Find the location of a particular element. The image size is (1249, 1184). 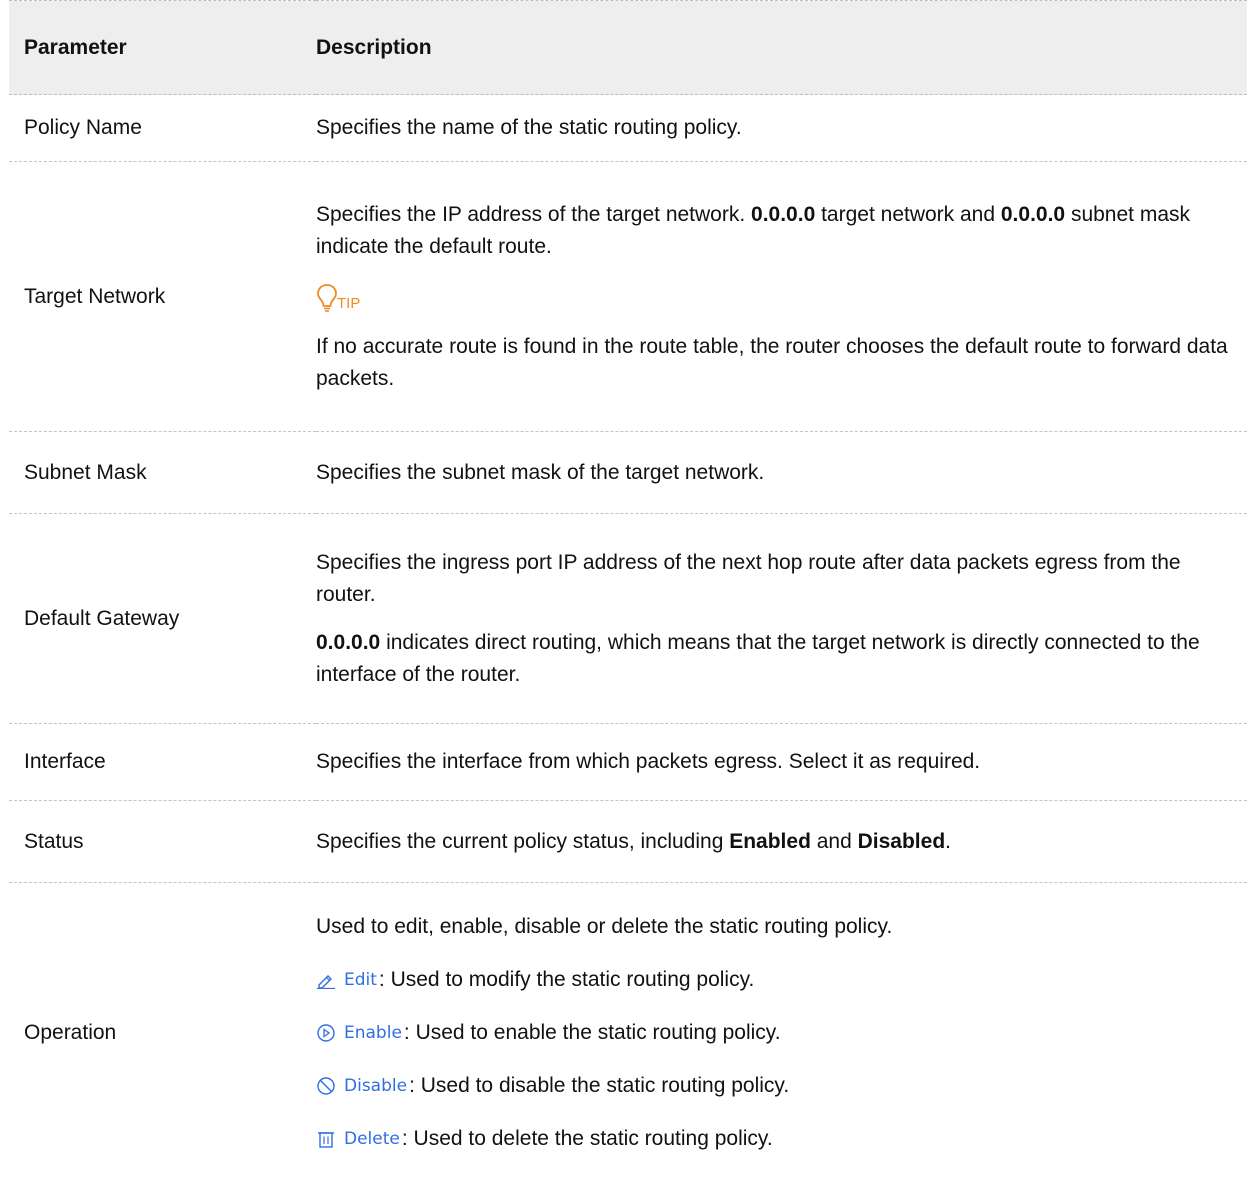

disable-button: Disable is located at coordinates (361, 1086).